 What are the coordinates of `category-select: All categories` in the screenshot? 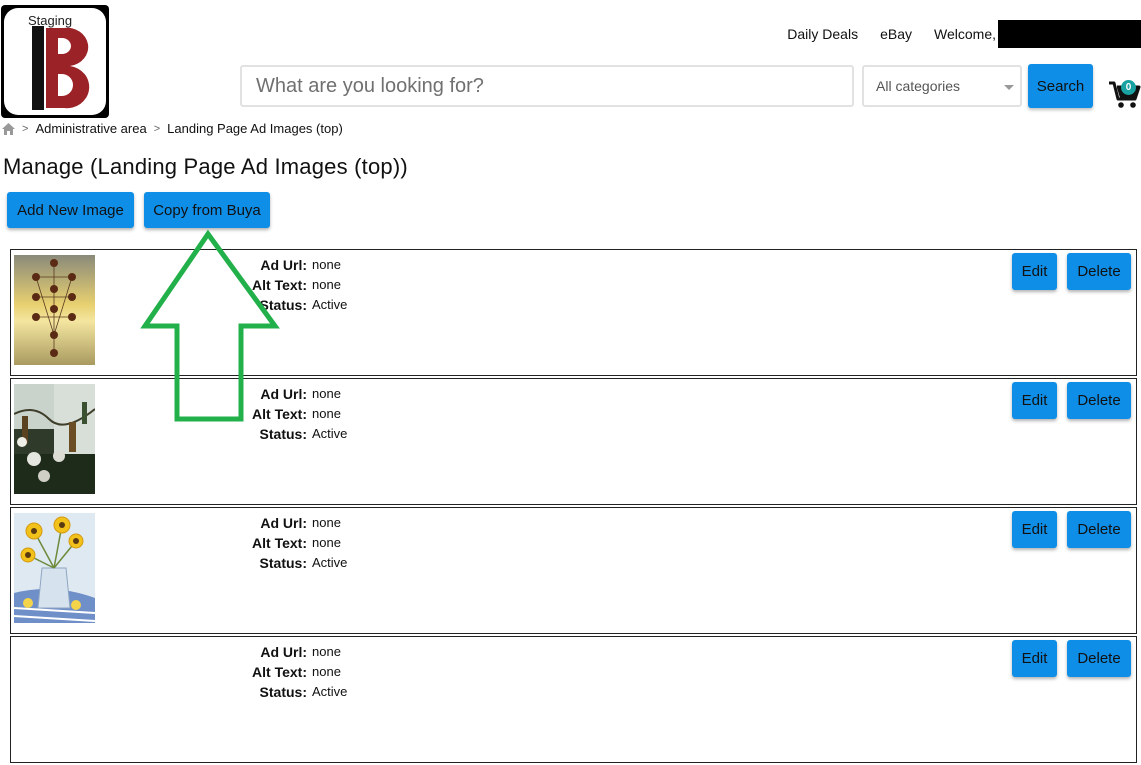 It's located at (942, 86).